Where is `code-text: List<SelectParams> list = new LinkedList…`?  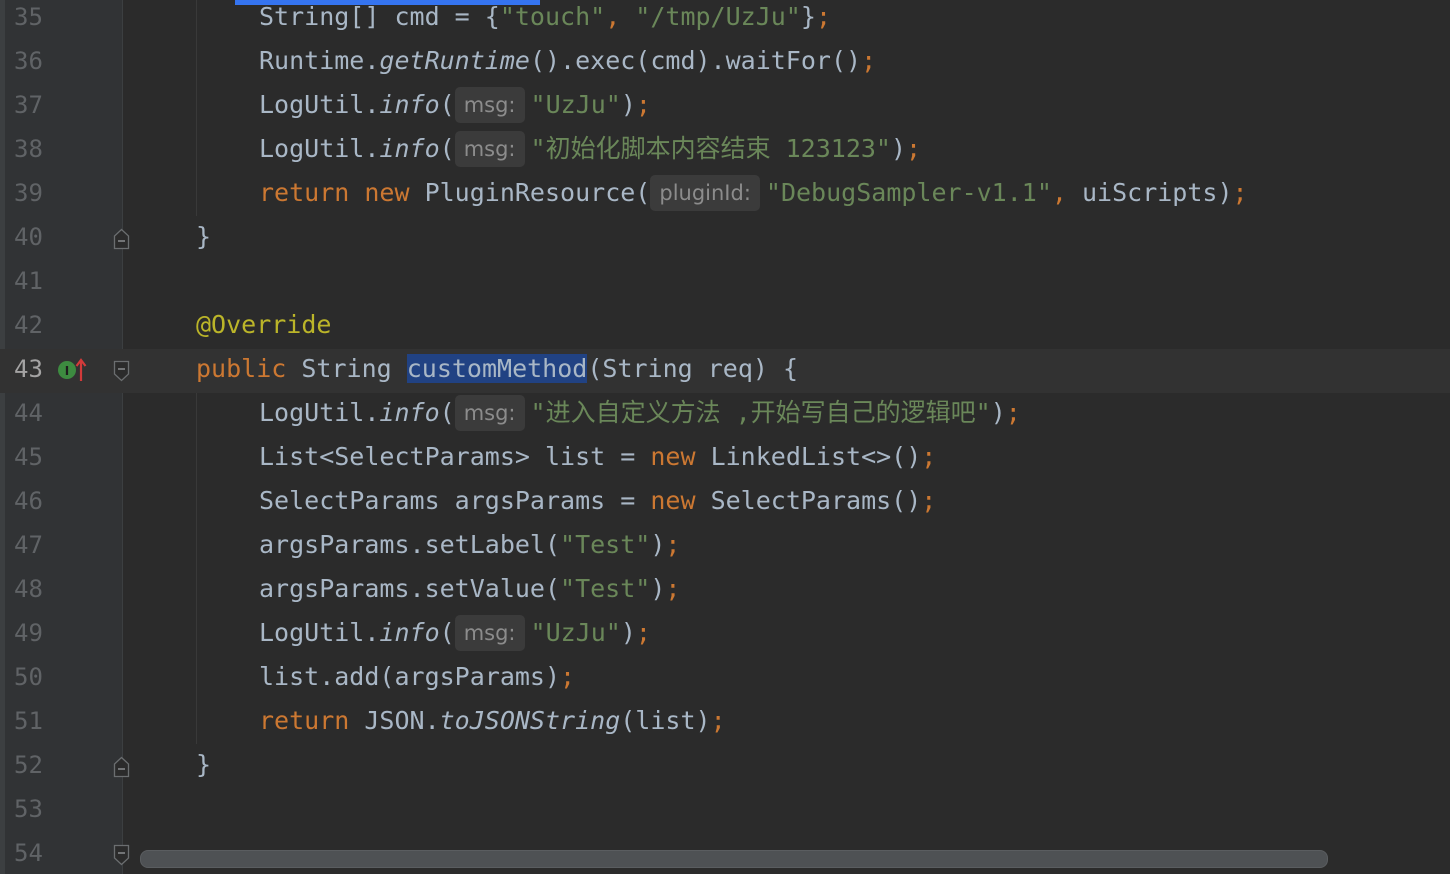 code-text: List<SelectParams> list = new LinkedList… is located at coordinates (597, 459).